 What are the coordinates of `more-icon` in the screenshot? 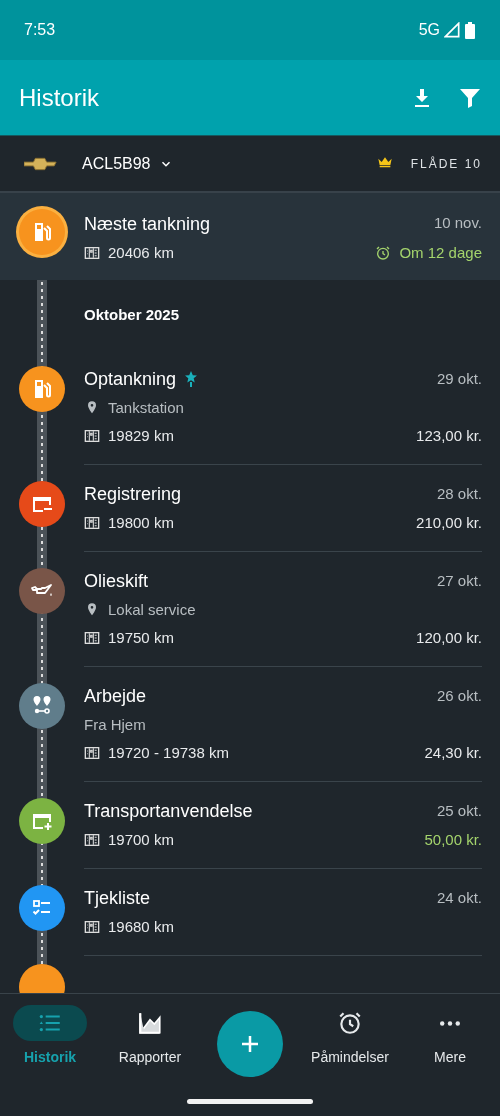 It's located at (450, 1023).